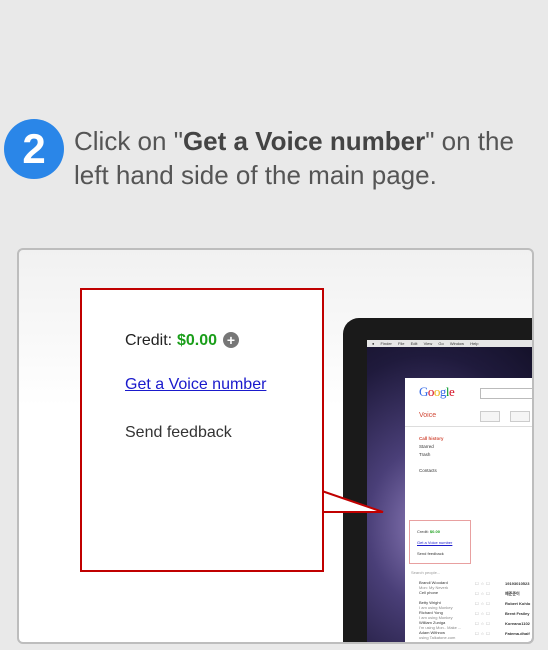 The height and width of the screenshot is (650, 548). What do you see at coordinates (424, 454) in the screenshot?
I see `gv-nav-trash: Trash` at bounding box center [424, 454].